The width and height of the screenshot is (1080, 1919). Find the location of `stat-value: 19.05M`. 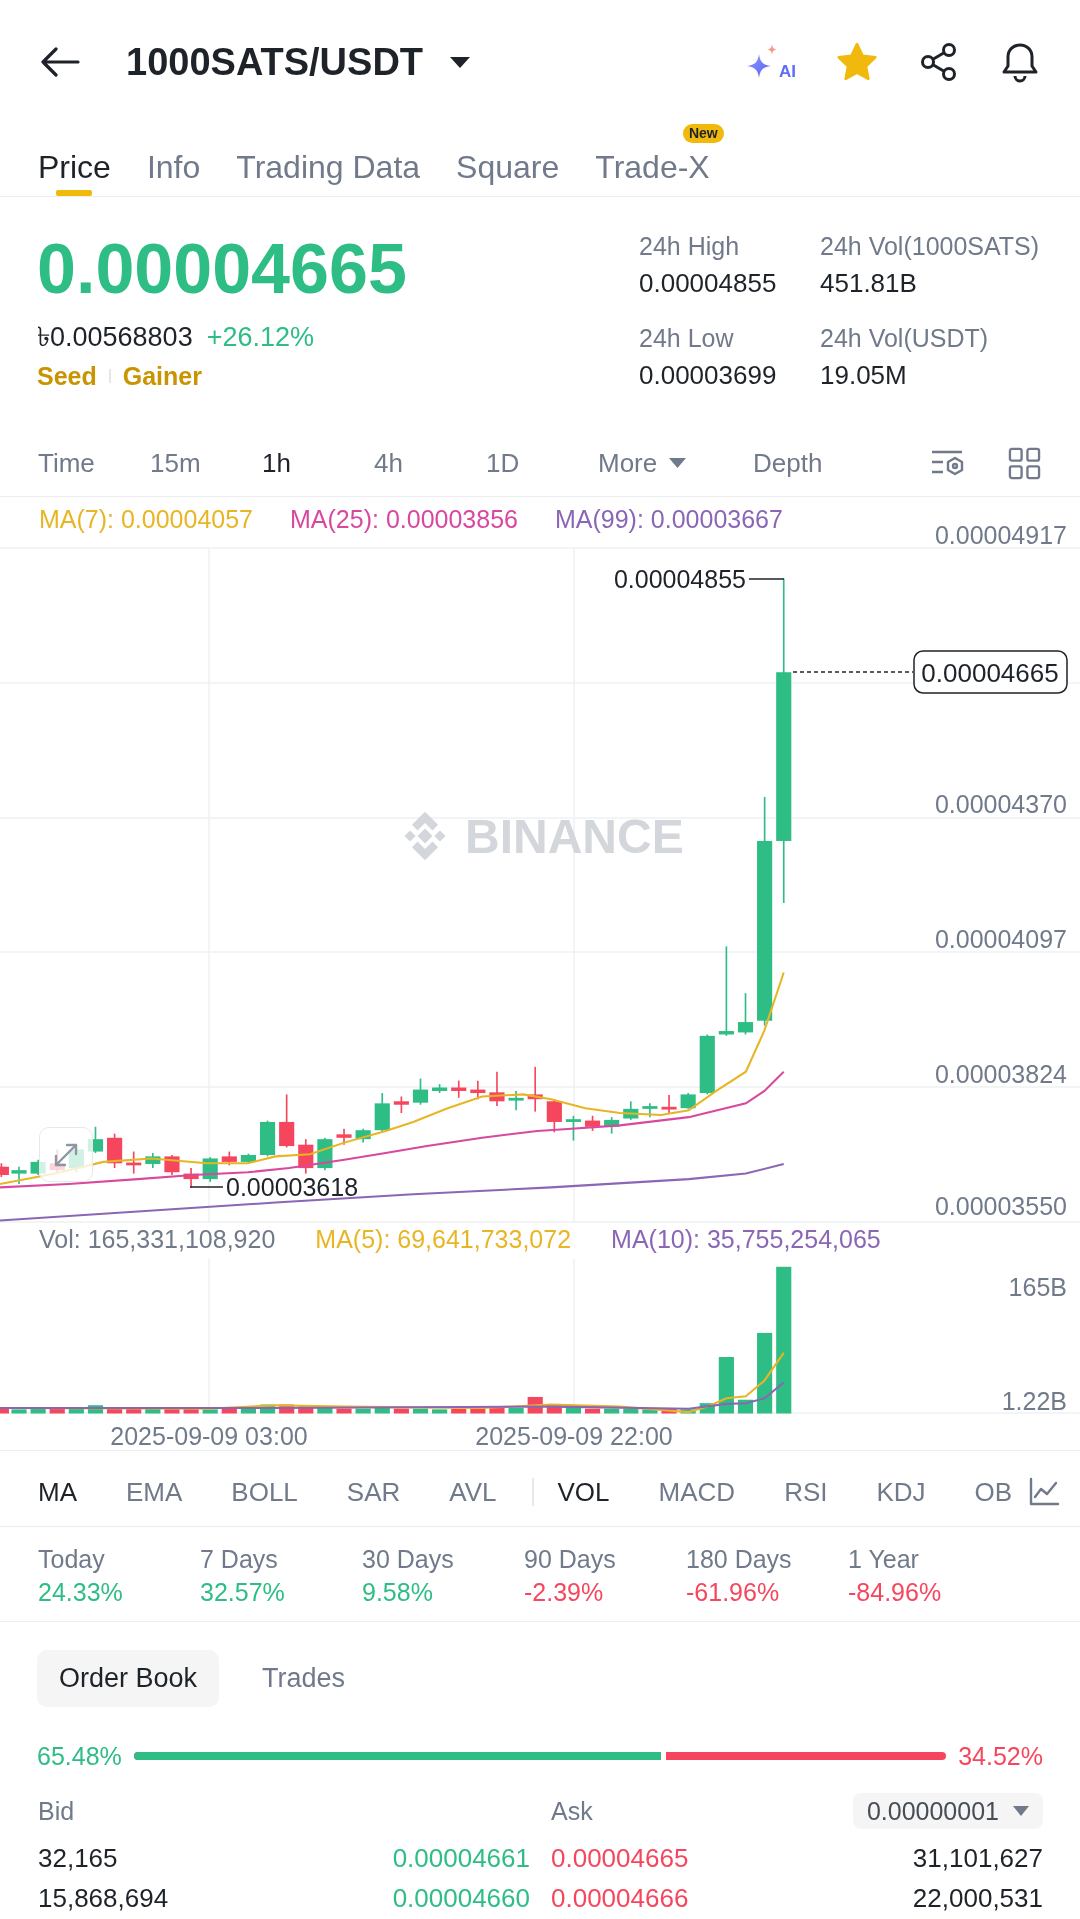

stat-value: 19.05M is located at coordinates (864, 375).